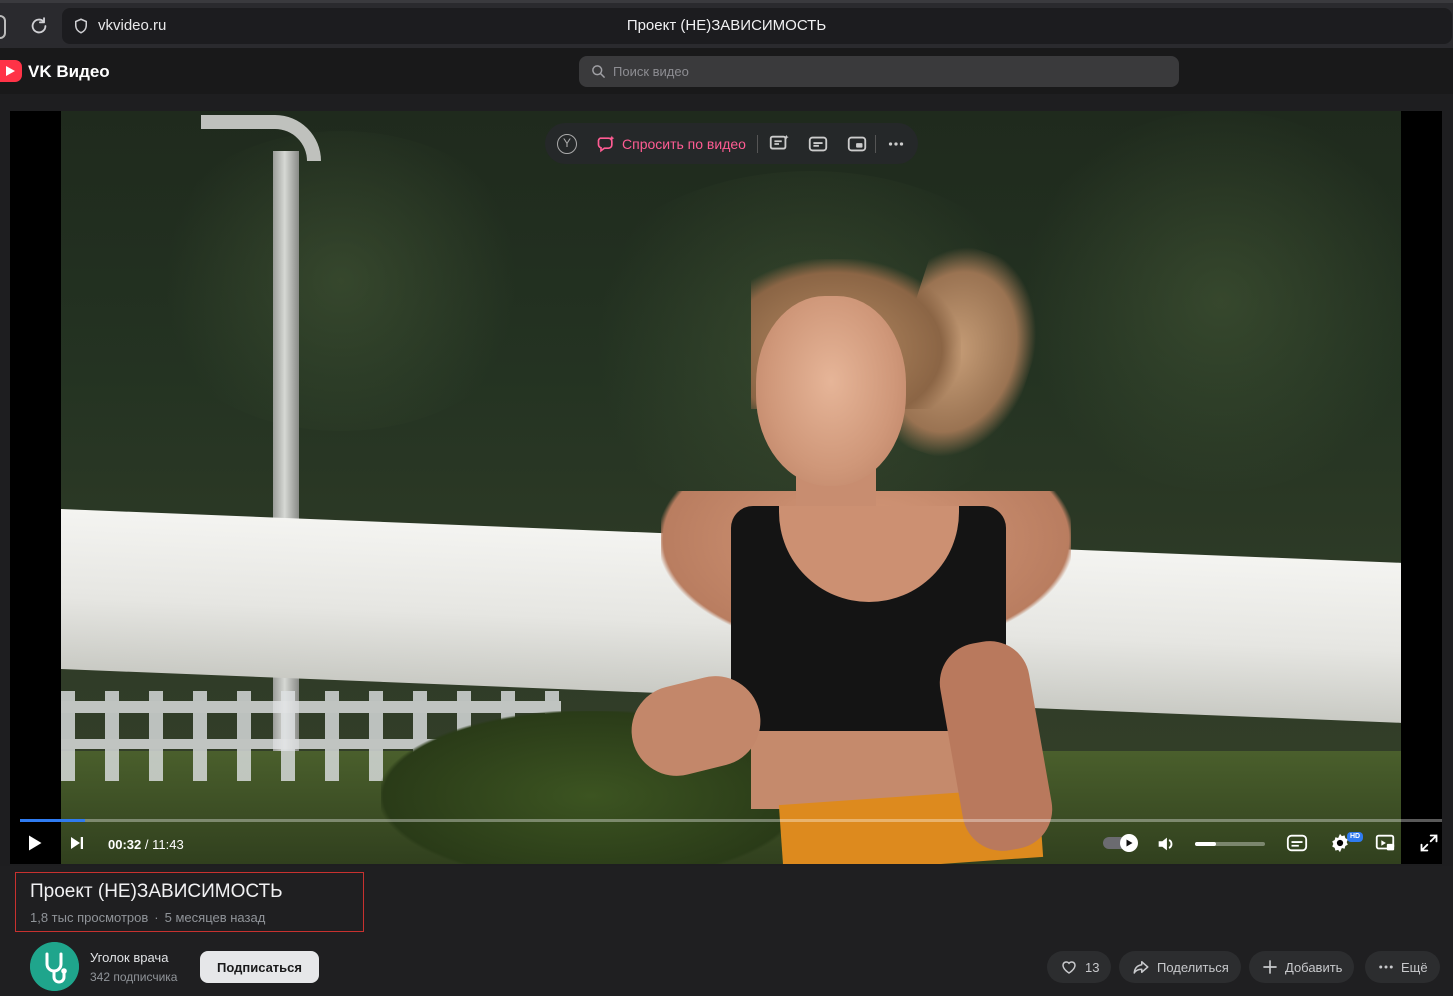 This screenshot has height=996, width=1453. I want to click on lamp-post, so click(261, 138).